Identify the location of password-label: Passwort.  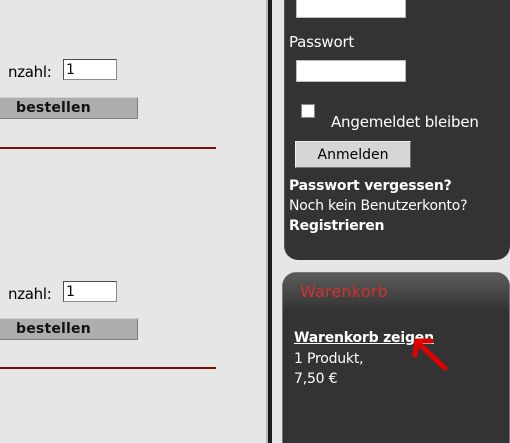
(322, 42).